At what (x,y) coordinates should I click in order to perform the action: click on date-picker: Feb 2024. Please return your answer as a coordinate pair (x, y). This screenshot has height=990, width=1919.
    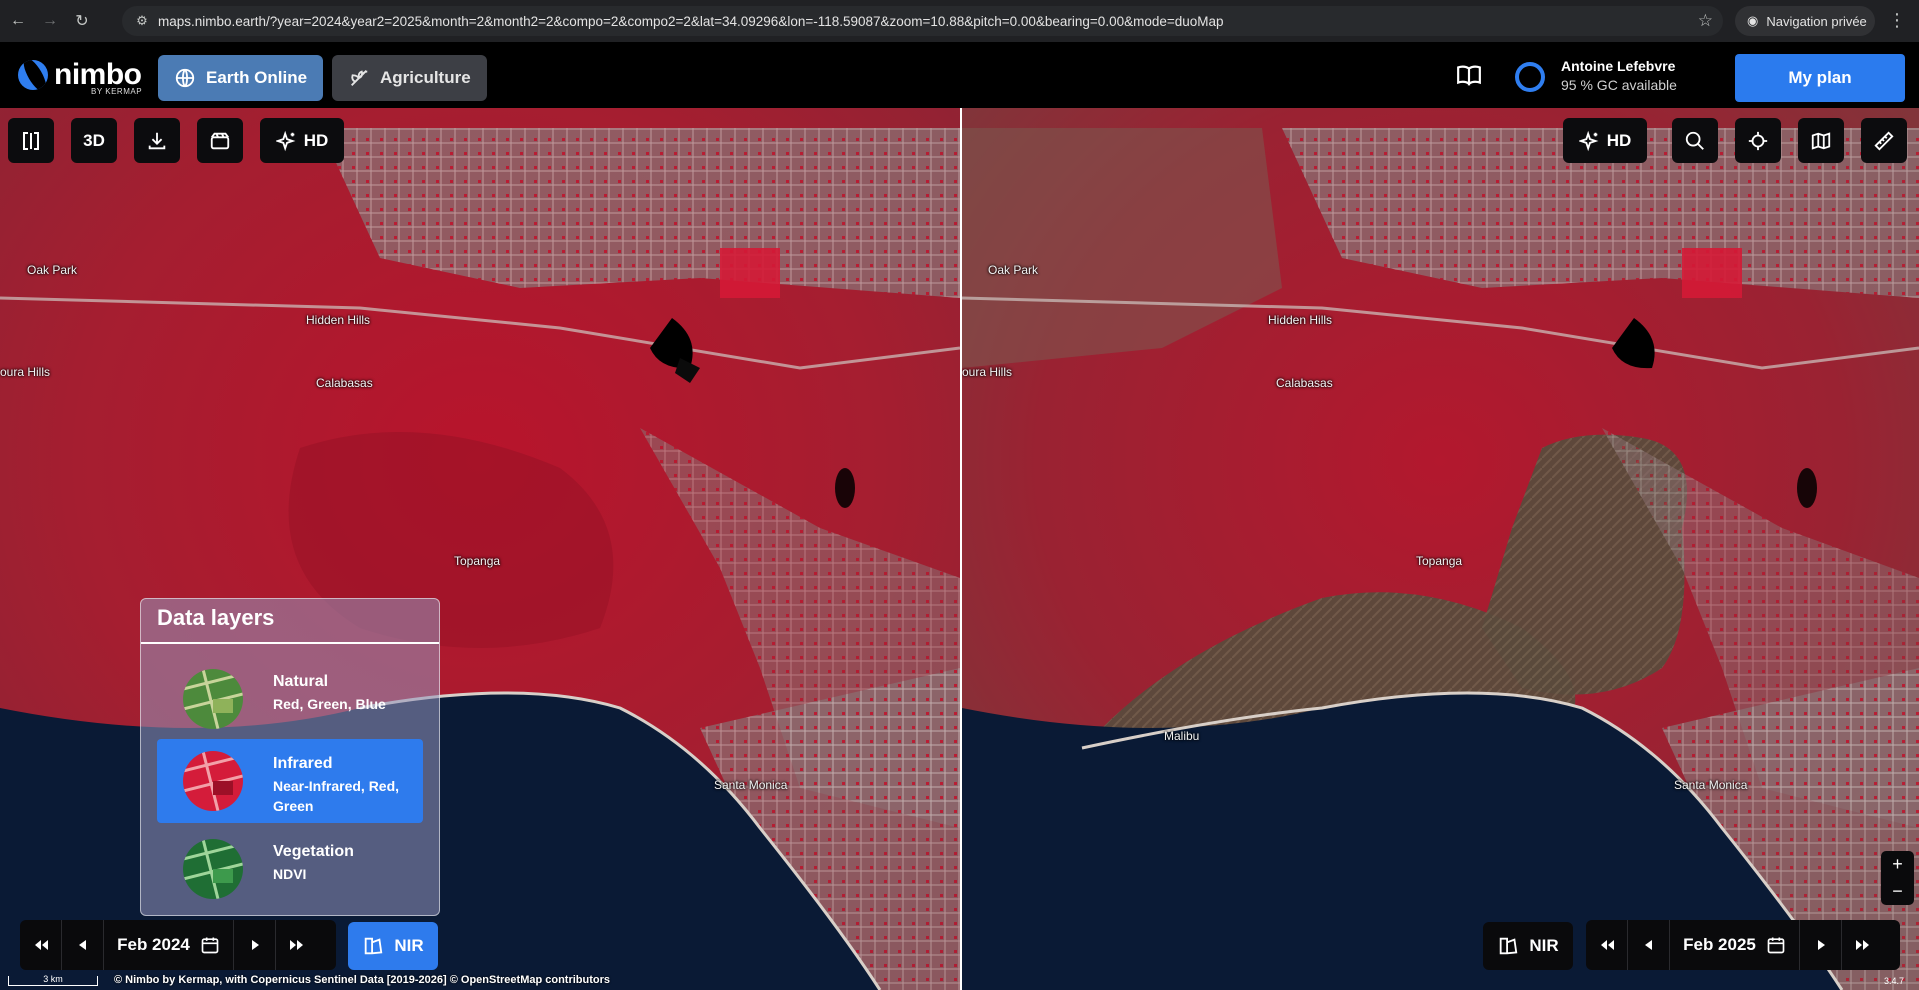
    Looking at the image, I should click on (169, 945).